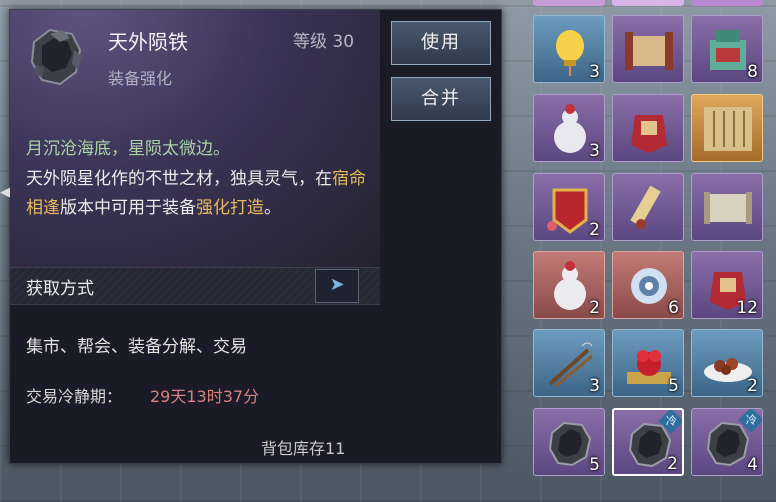 The width and height of the screenshot is (776, 502). What do you see at coordinates (441, 43) in the screenshot?
I see `use-button: 使用` at bounding box center [441, 43].